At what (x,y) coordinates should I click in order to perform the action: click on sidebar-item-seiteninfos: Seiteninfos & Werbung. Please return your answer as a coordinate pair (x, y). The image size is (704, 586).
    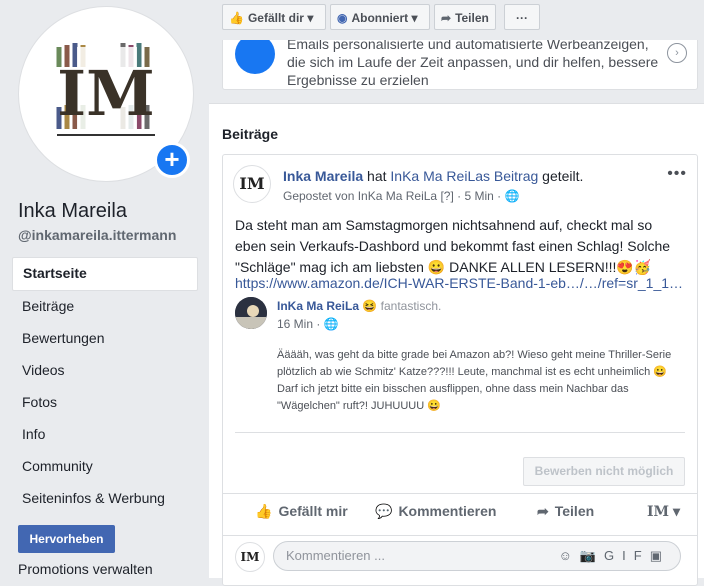
    Looking at the image, I should click on (105, 499).